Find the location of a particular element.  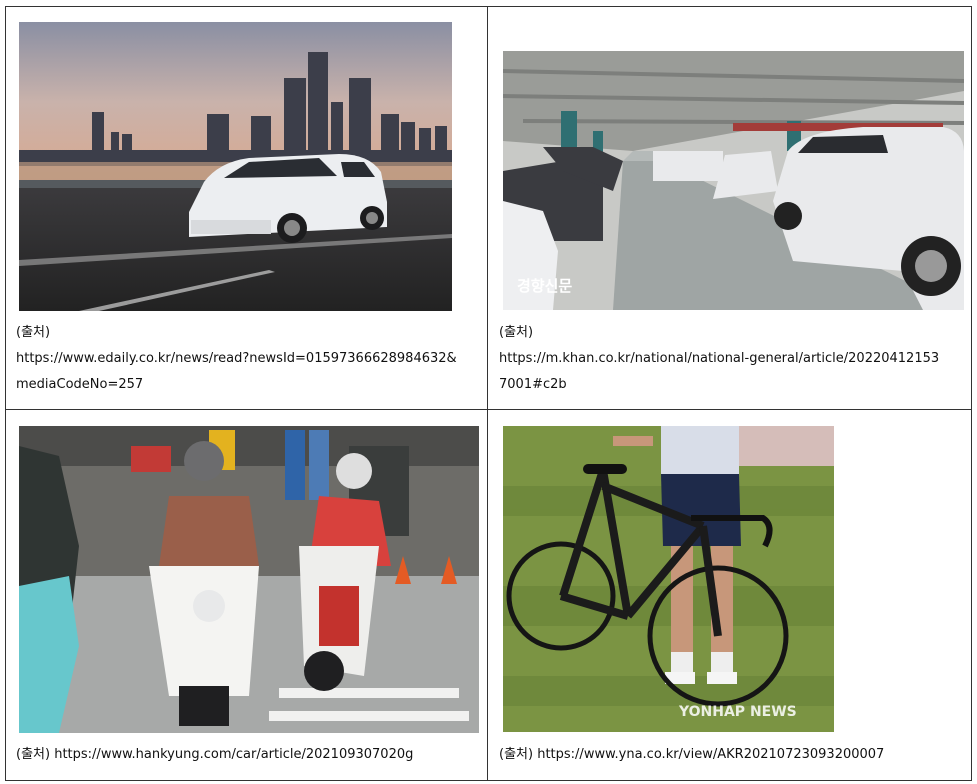

watermark-text: 경향신문 is located at coordinates (544, 286).